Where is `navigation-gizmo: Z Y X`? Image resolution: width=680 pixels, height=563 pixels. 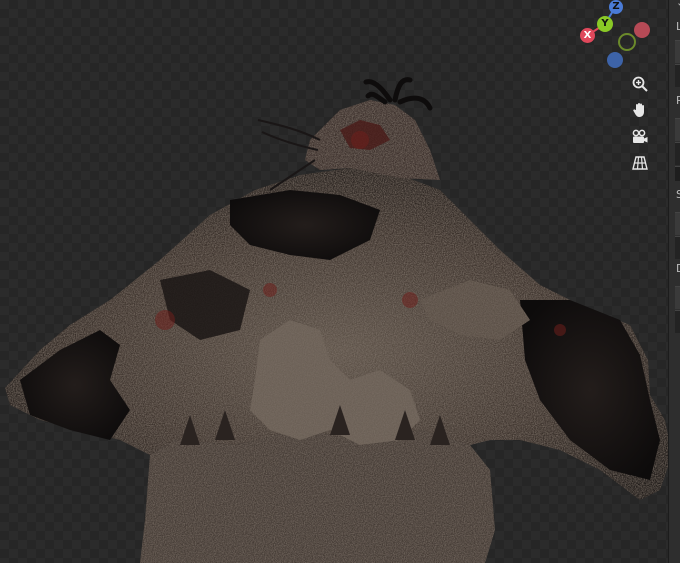 navigation-gizmo: Z Y X is located at coordinates (616, 37).